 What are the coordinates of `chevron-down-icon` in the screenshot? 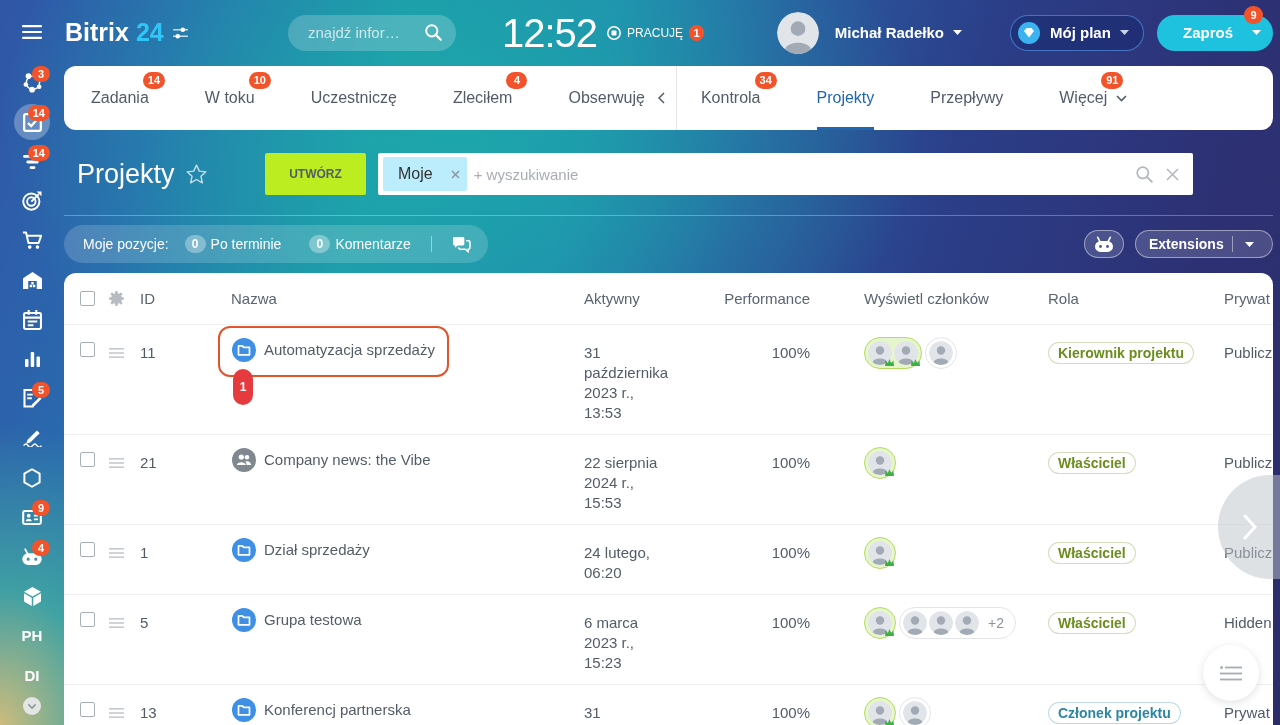 It's located at (1122, 98).